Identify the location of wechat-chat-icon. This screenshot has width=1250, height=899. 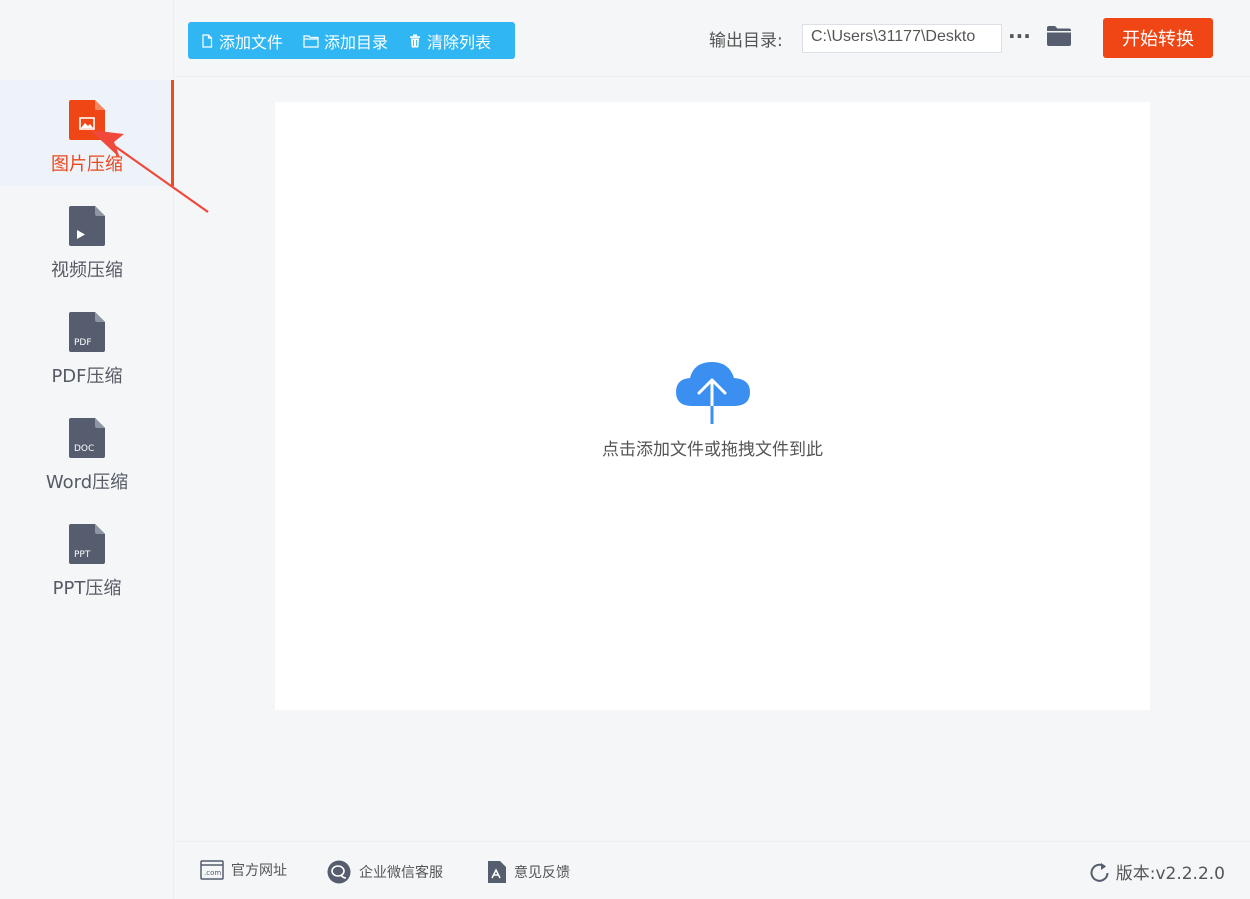
(339, 872).